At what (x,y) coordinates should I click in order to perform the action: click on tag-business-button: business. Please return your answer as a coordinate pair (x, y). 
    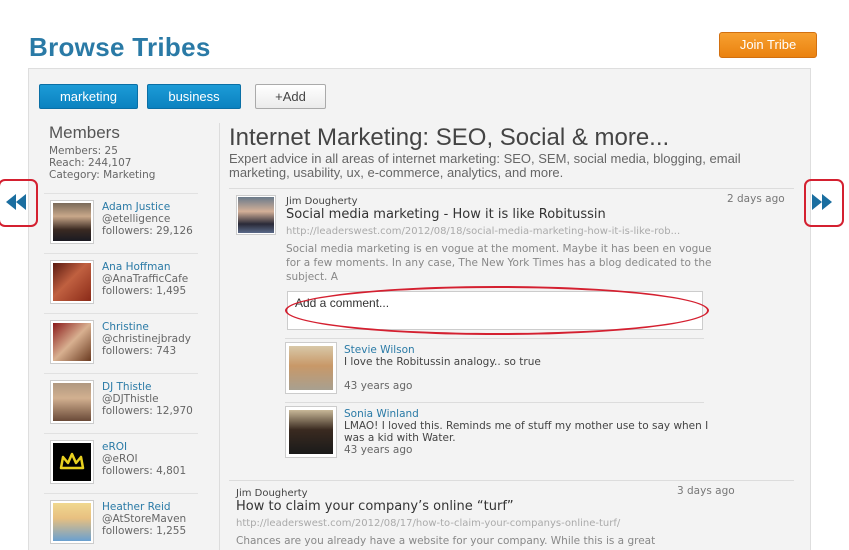
    Looking at the image, I should click on (194, 96).